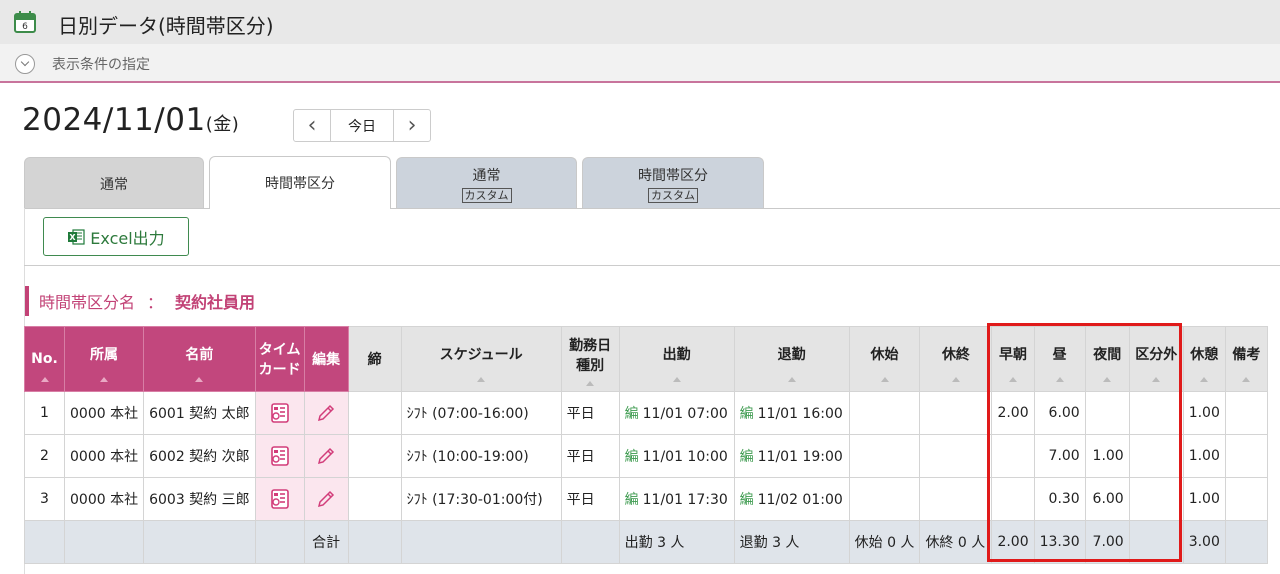  What do you see at coordinates (25, 27) in the screenshot?
I see `svg-text: 6` at bounding box center [25, 27].